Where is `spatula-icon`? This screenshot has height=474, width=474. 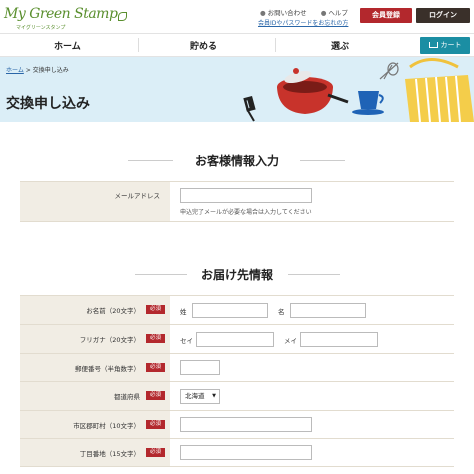
spatula-icon is located at coordinates (249, 108).